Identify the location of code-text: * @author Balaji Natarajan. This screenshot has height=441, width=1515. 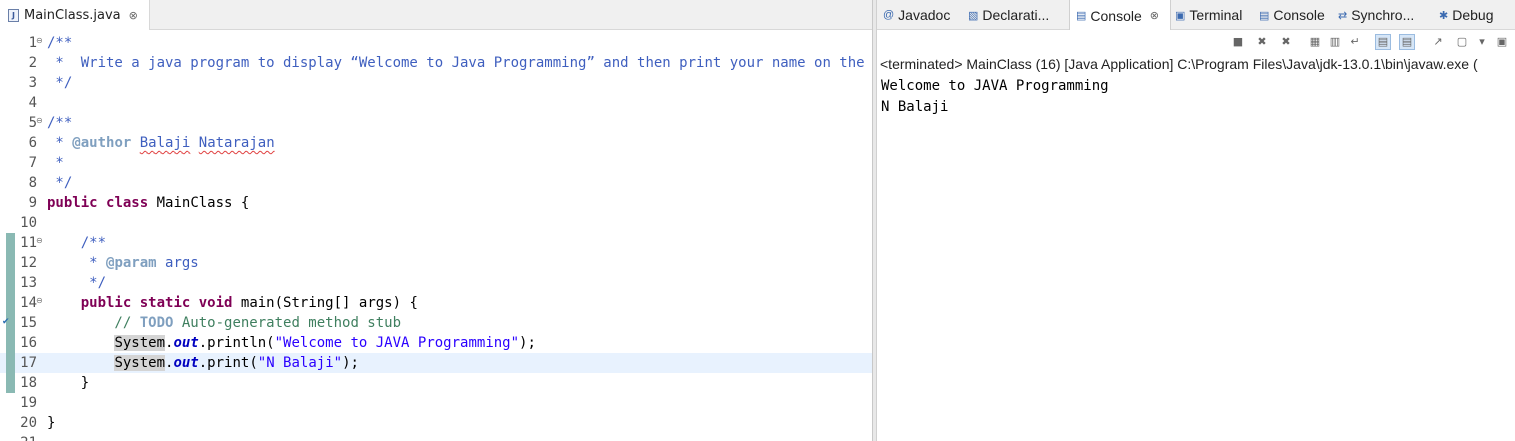
(160, 143).